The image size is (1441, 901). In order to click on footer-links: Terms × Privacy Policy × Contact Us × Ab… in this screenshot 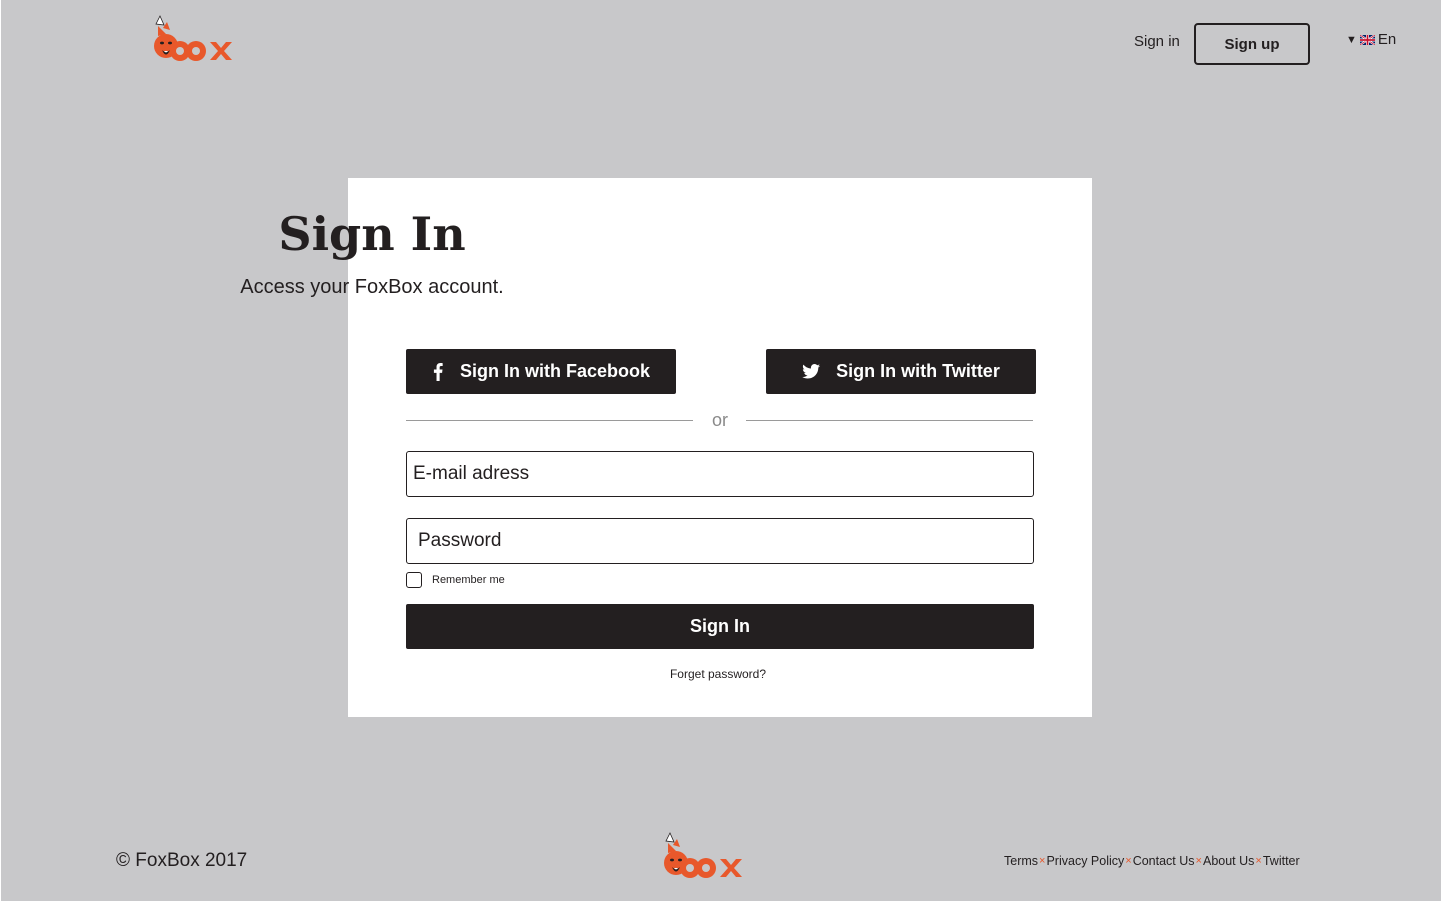, I will do `click(1152, 861)`.